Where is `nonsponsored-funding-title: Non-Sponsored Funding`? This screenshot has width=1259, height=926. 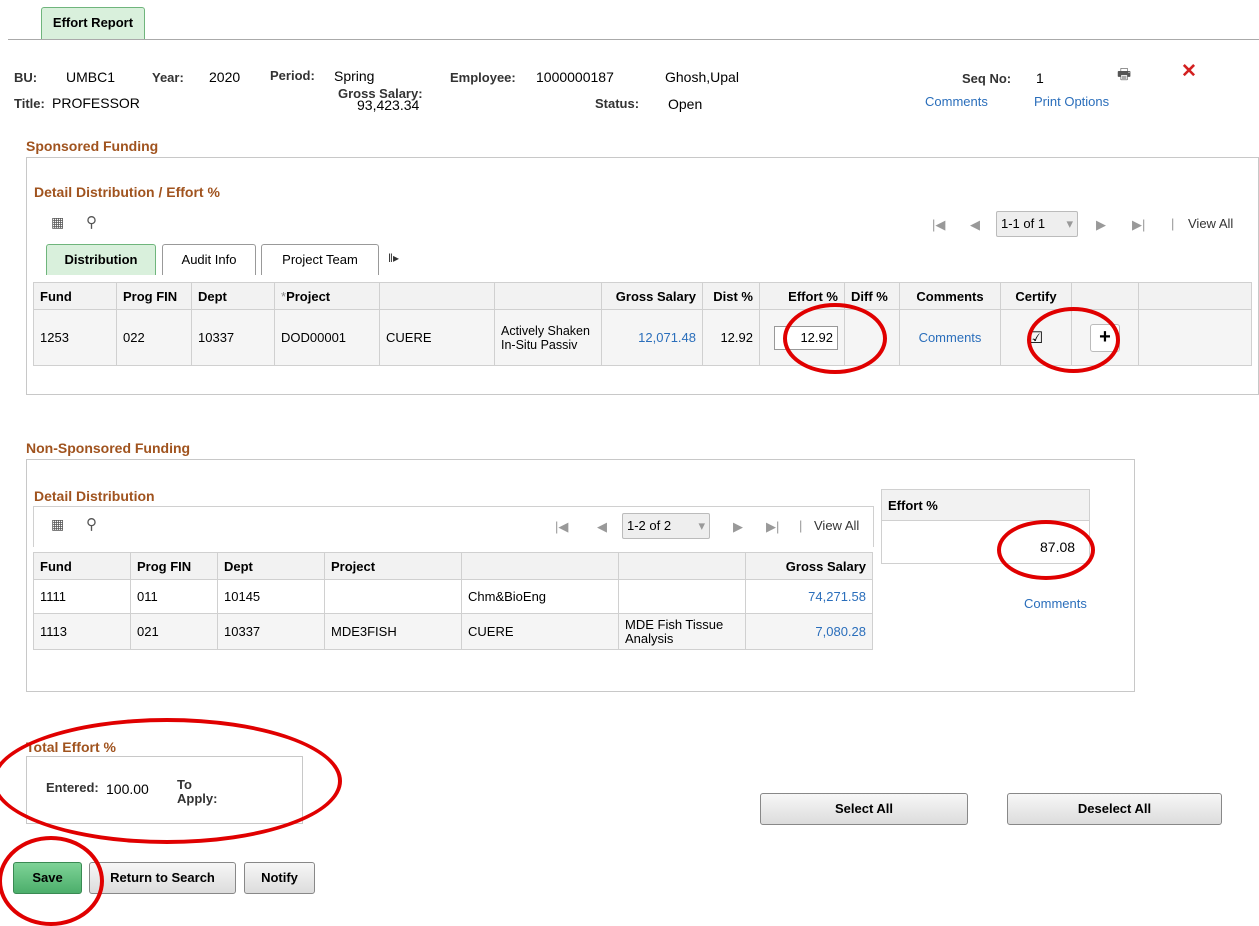 nonsponsored-funding-title: Non-Sponsored Funding is located at coordinates (108, 448).